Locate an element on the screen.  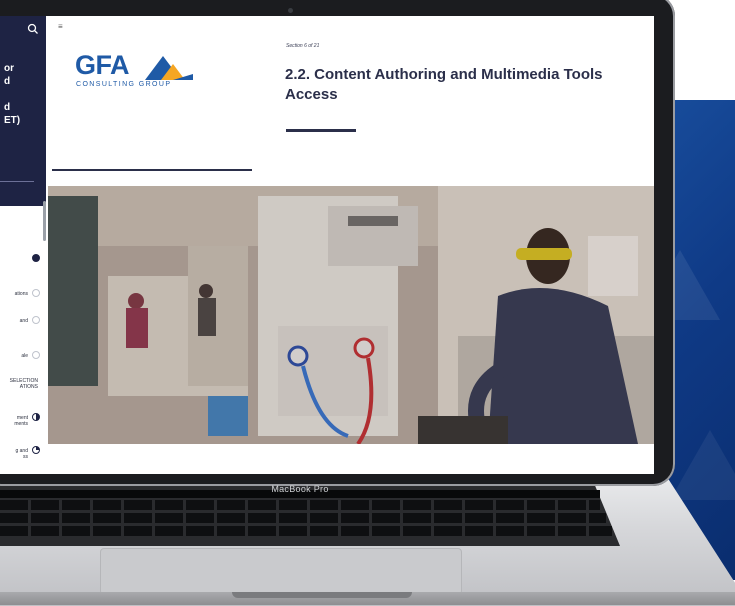
gfa-logo: GFA CONSULTING GROUP is located at coordinates (140, 78).